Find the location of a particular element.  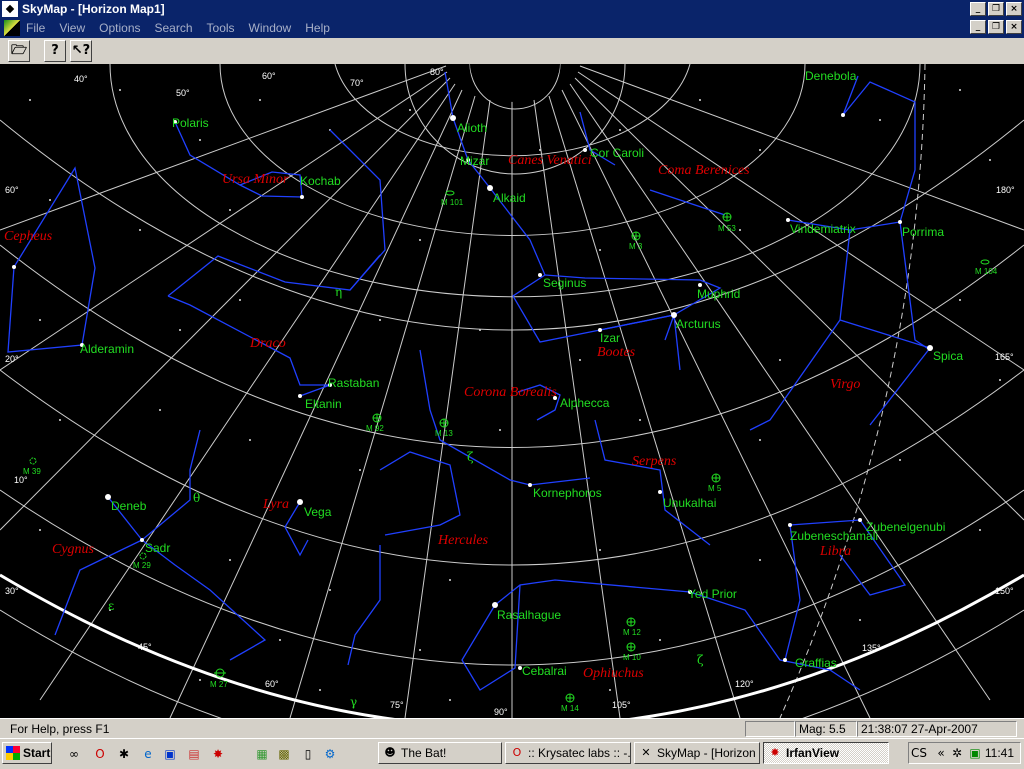

star-label: Cor Caroli is located at coordinates (617, 153).